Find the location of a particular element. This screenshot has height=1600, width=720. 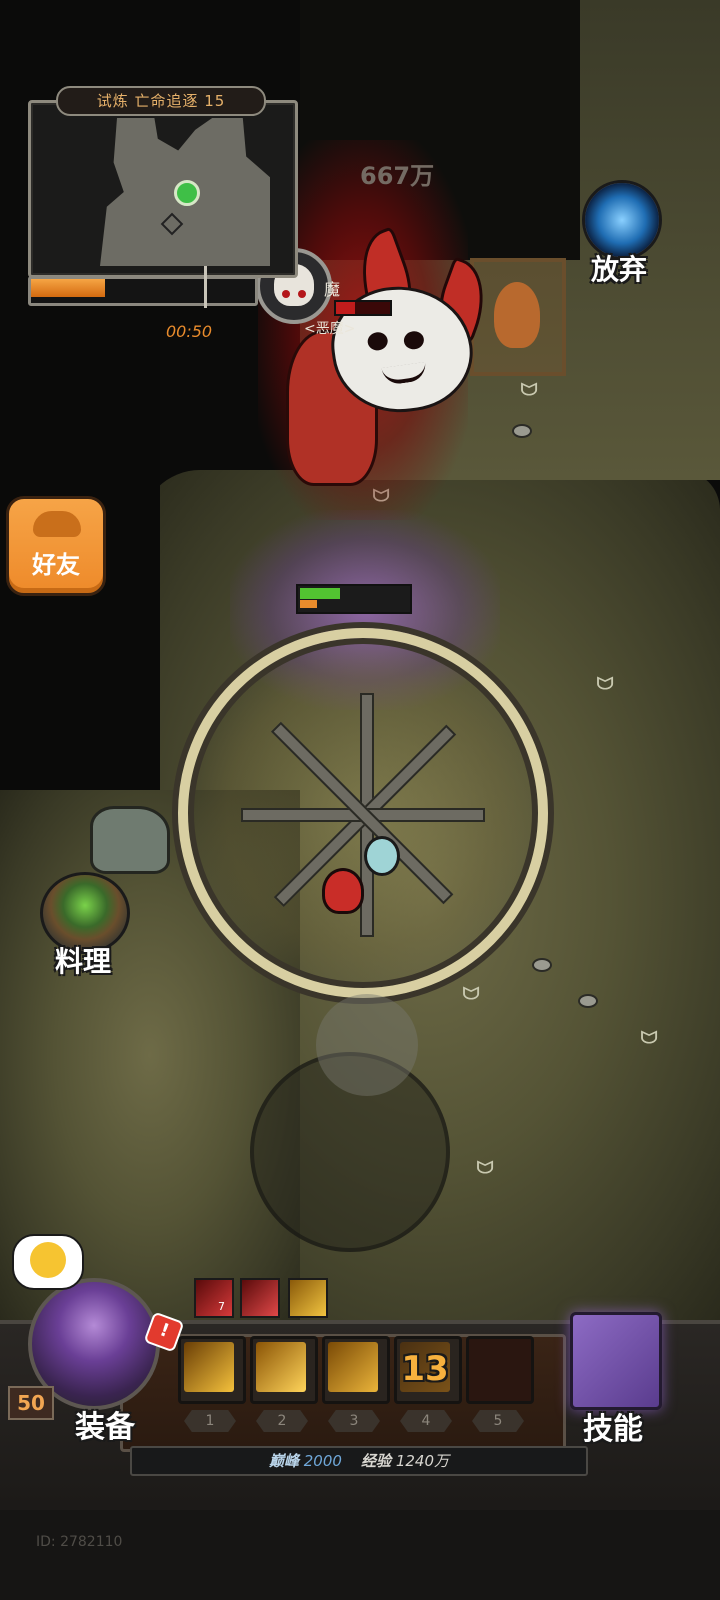

orb-companion is located at coordinates (382, 856).